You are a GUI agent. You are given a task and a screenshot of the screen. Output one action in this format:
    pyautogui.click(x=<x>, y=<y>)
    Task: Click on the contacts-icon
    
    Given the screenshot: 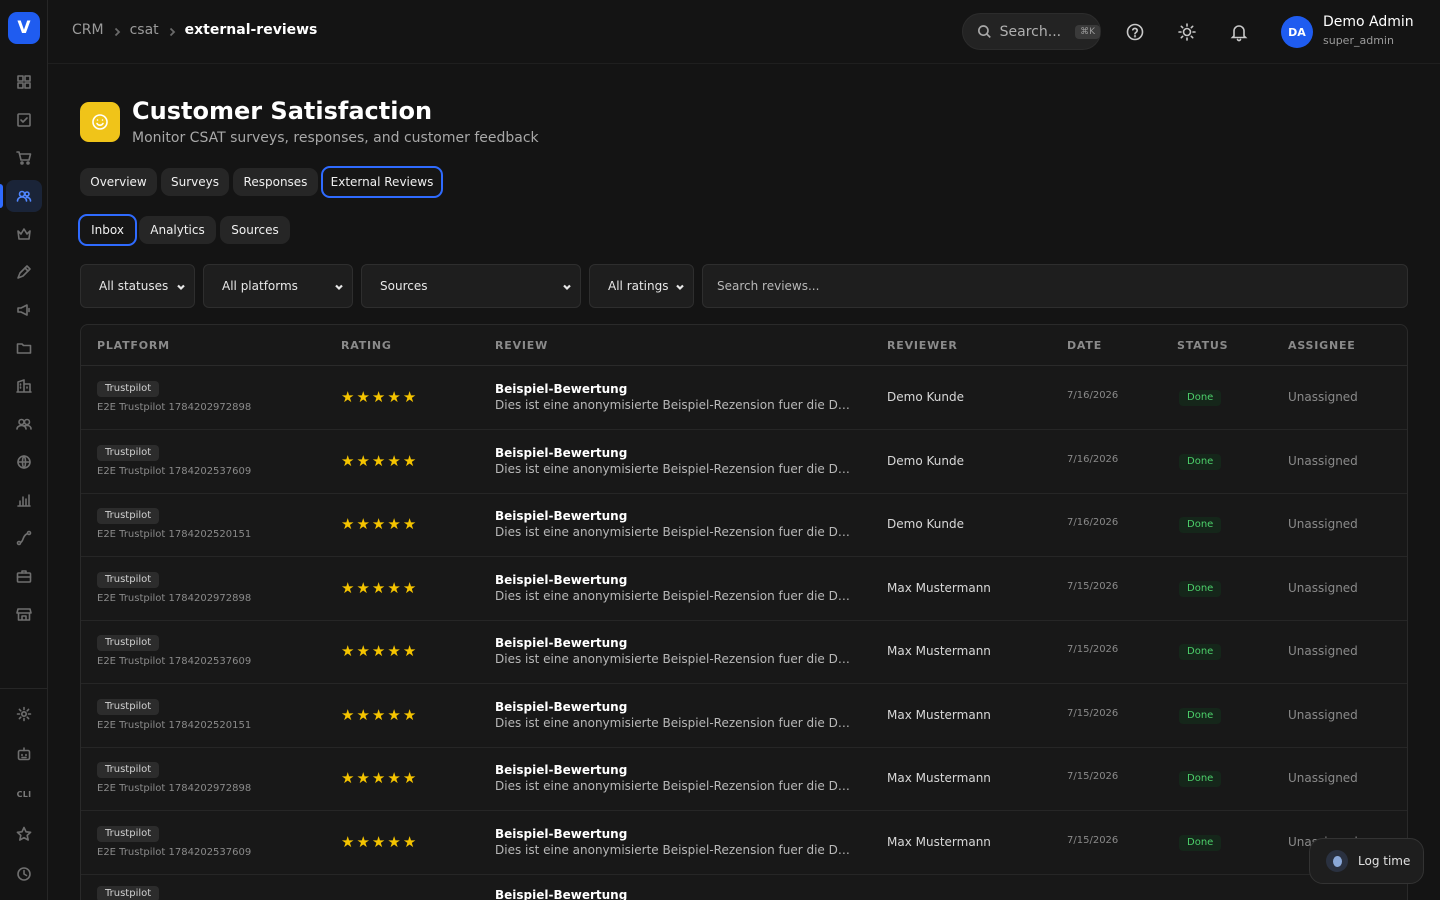 What is the action you would take?
    pyautogui.click(x=24, y=424)
    